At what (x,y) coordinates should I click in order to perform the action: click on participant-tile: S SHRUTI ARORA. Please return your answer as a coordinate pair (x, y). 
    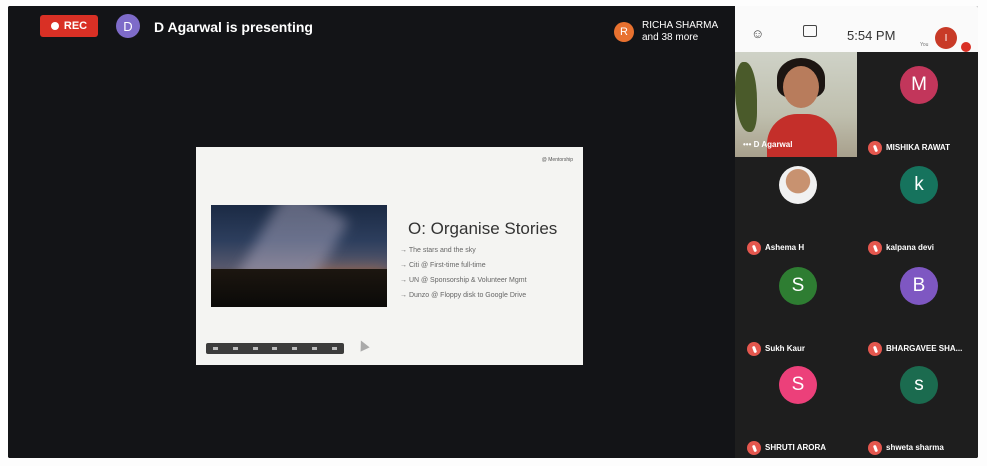
    Looking at the image, I should click on (798, 408).